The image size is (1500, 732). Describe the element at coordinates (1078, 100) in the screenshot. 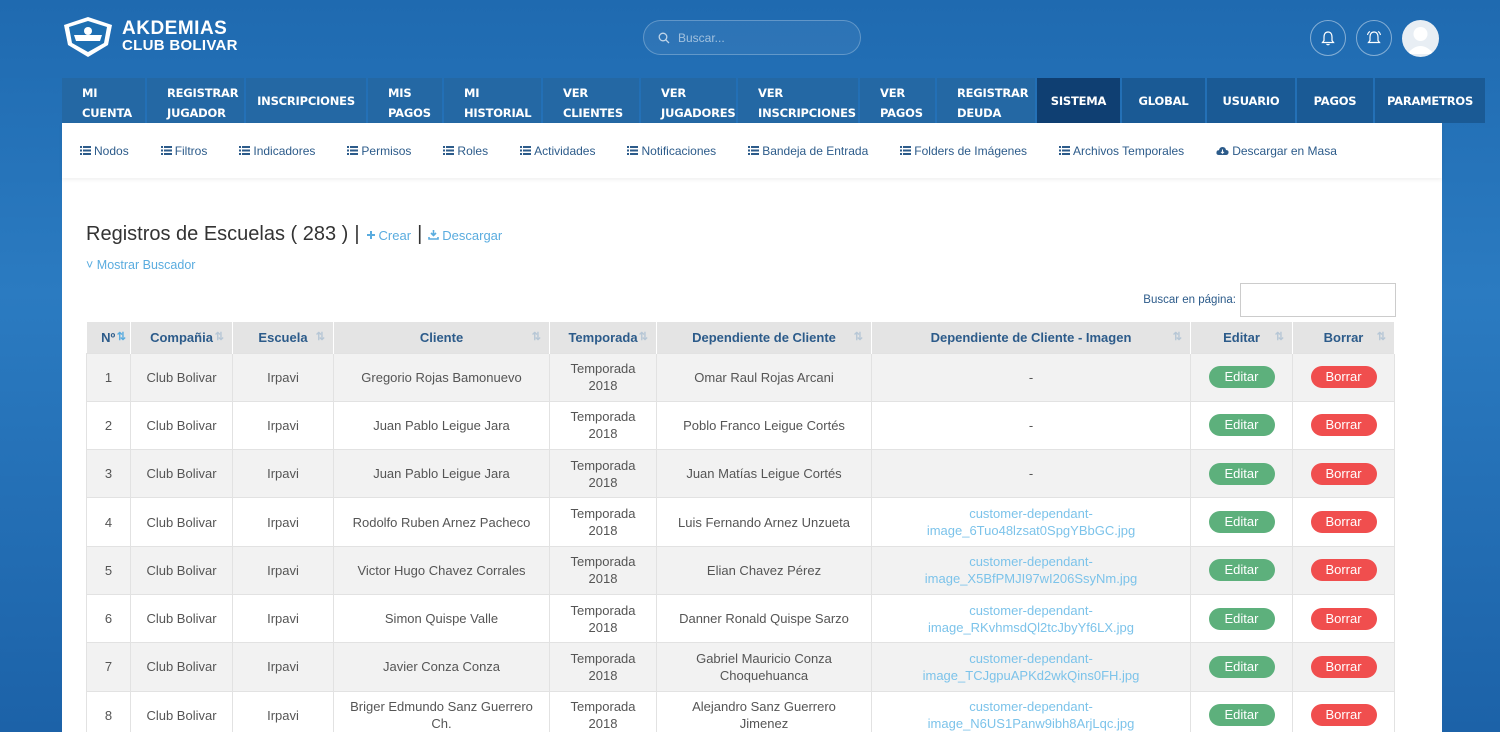

I see `nav-item-sistema: SISTEMA` at that location.